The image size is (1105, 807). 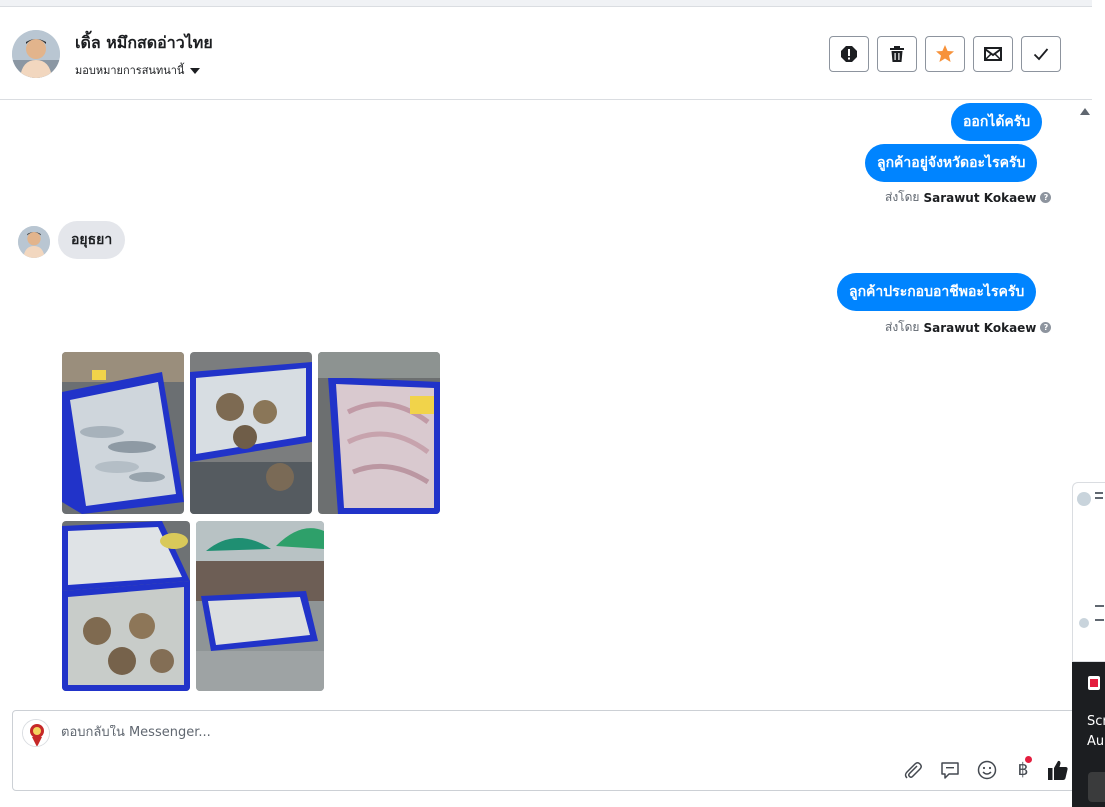 I want to click on speech-bubble-icon, so click(x=950, y=770).